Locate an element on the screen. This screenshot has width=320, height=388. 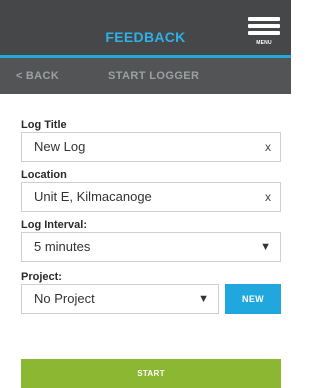
project-select: No Project ▼ is located at coordinates (120, 299).